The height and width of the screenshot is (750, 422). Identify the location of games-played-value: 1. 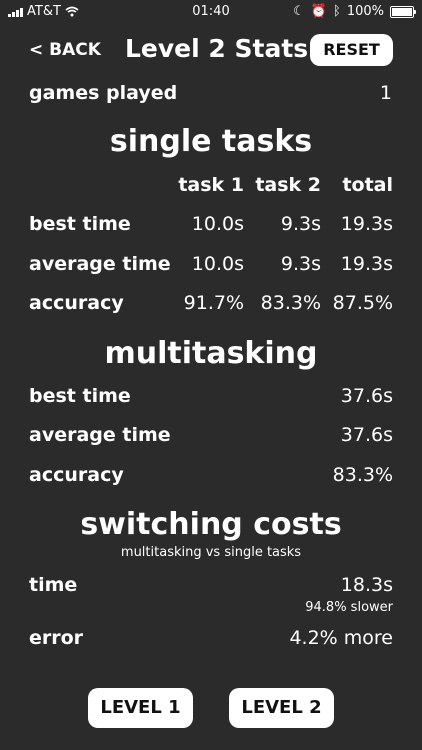
(385, 93).